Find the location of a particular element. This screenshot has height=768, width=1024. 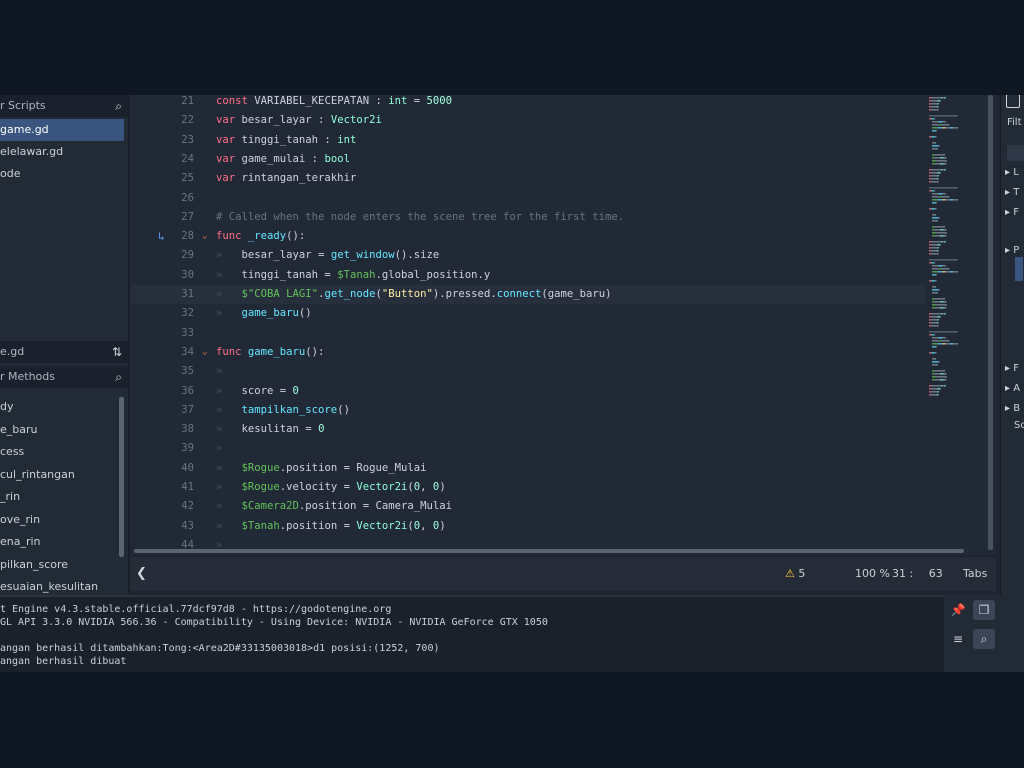

code-line: 38 » kesulitan = 0 is located at coordinates (527, 429).